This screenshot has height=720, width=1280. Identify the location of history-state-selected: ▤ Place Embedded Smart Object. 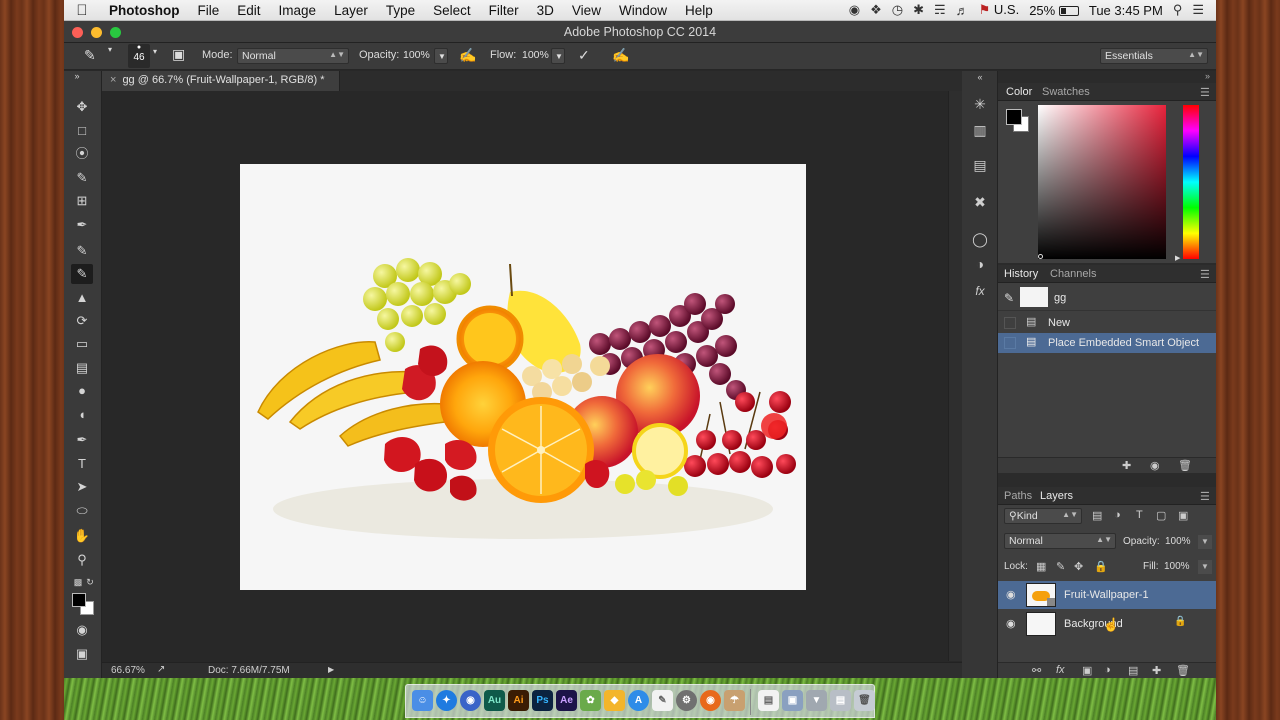
(1107, 343).